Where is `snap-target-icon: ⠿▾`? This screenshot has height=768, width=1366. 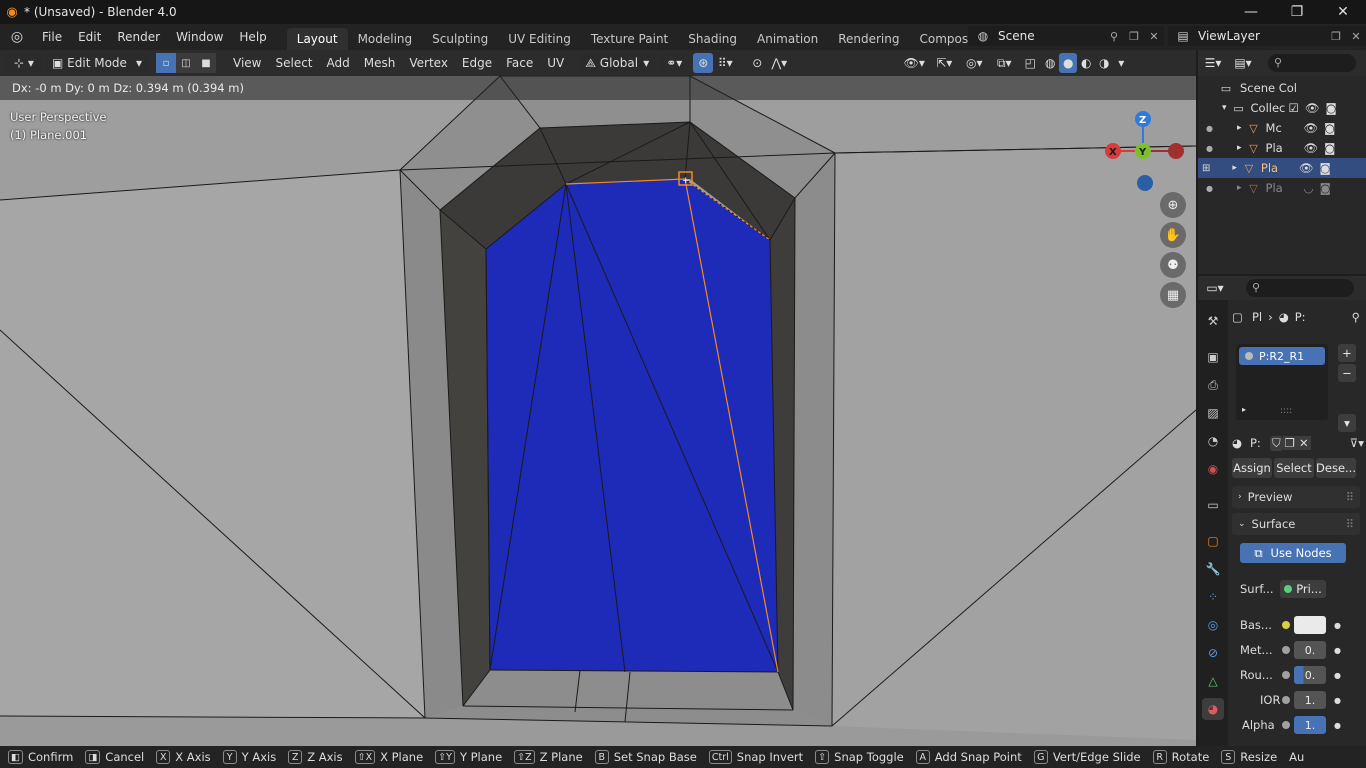 snap-target-icon: ⠿▾ is located at coordinates (725, 63).